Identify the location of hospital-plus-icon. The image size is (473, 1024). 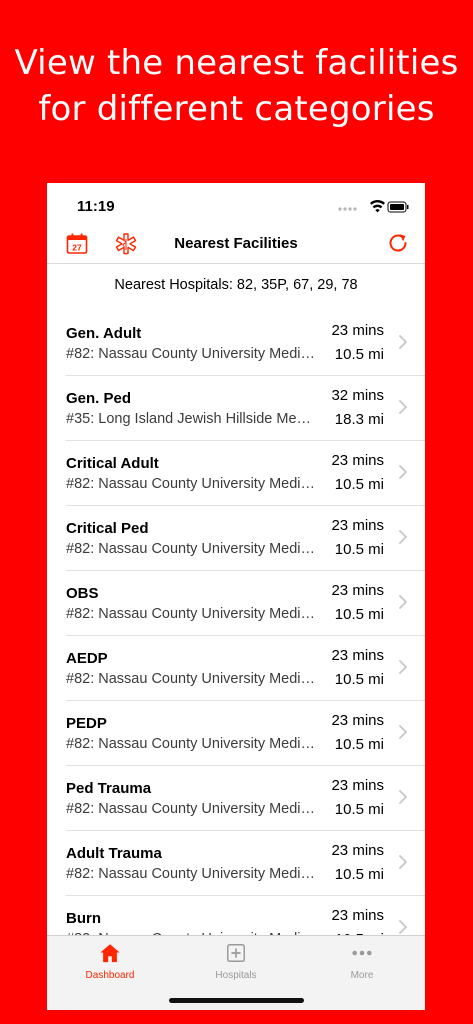
(236, 953).